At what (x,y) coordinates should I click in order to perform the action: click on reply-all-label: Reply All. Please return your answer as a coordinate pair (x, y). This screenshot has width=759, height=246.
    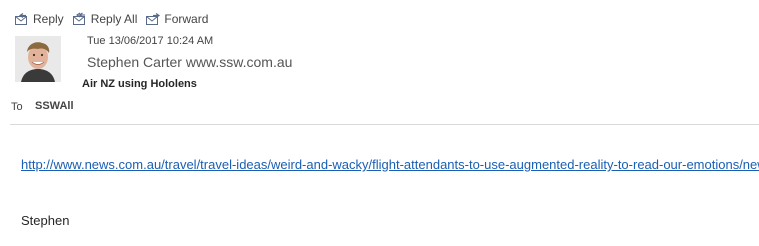
    Looking at the image, I should click on (114, 19).